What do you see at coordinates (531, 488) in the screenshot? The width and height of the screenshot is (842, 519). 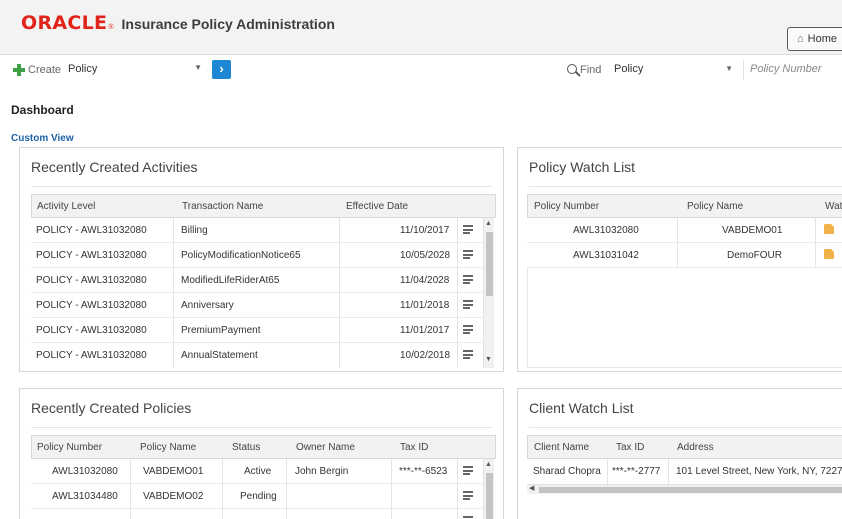 I see `scroll-left-icon: ◀` at bounding box center [531, 488].